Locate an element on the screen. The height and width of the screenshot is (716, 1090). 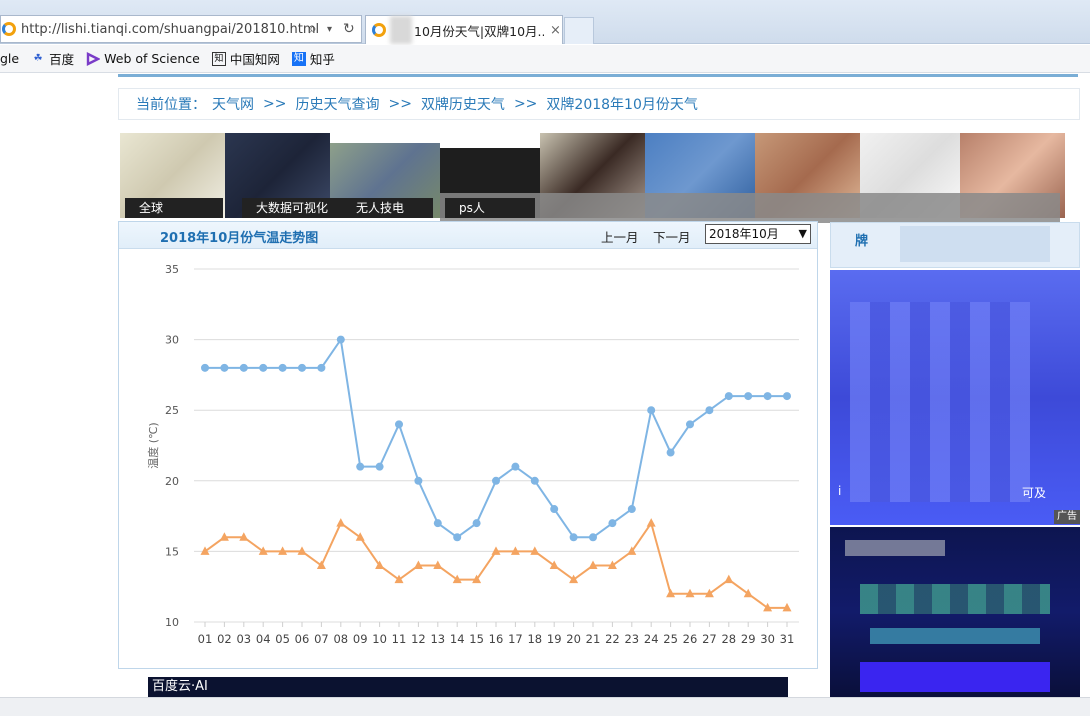
chart-title: 2018年10月份气温走势图 is located at coordinates (239, 238).